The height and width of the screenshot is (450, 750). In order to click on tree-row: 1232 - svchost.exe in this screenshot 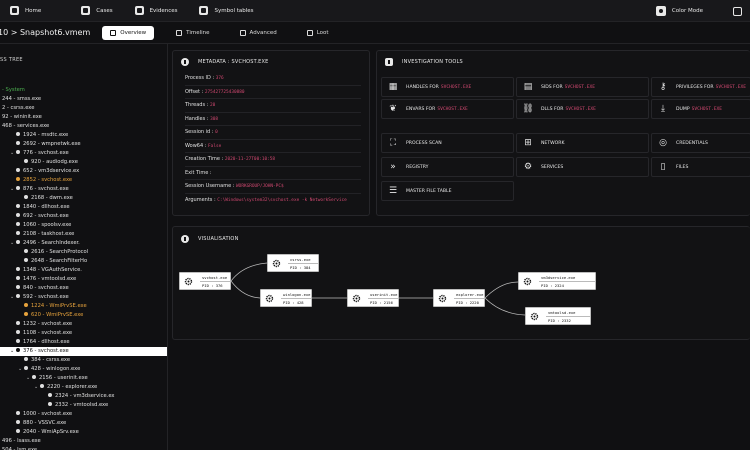, I will do `click(83, 324)`.